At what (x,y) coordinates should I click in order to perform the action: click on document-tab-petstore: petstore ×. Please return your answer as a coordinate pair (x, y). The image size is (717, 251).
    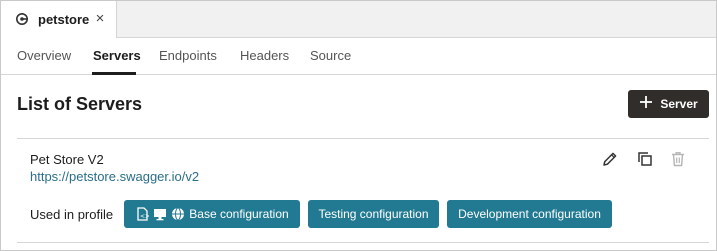
    Looking at the image, I should click on (59, 19).